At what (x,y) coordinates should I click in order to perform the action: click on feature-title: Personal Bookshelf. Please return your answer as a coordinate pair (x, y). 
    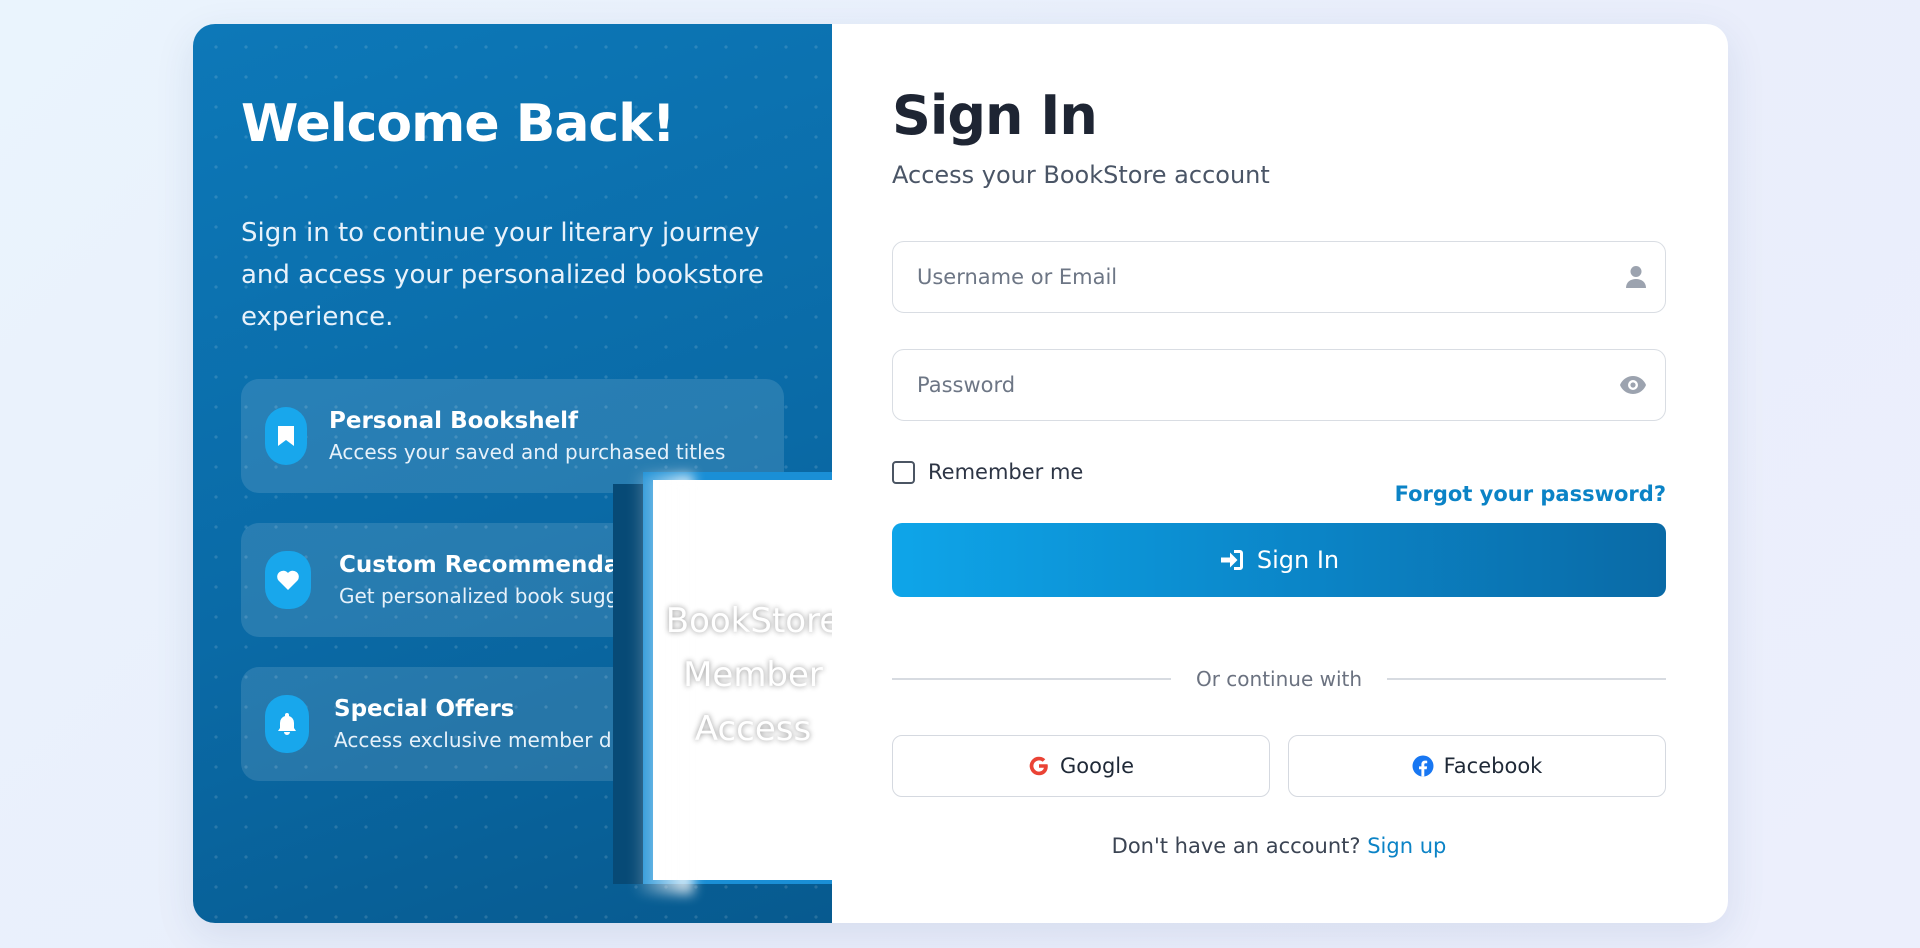
    Looking at the image, I should click on (454, 421).